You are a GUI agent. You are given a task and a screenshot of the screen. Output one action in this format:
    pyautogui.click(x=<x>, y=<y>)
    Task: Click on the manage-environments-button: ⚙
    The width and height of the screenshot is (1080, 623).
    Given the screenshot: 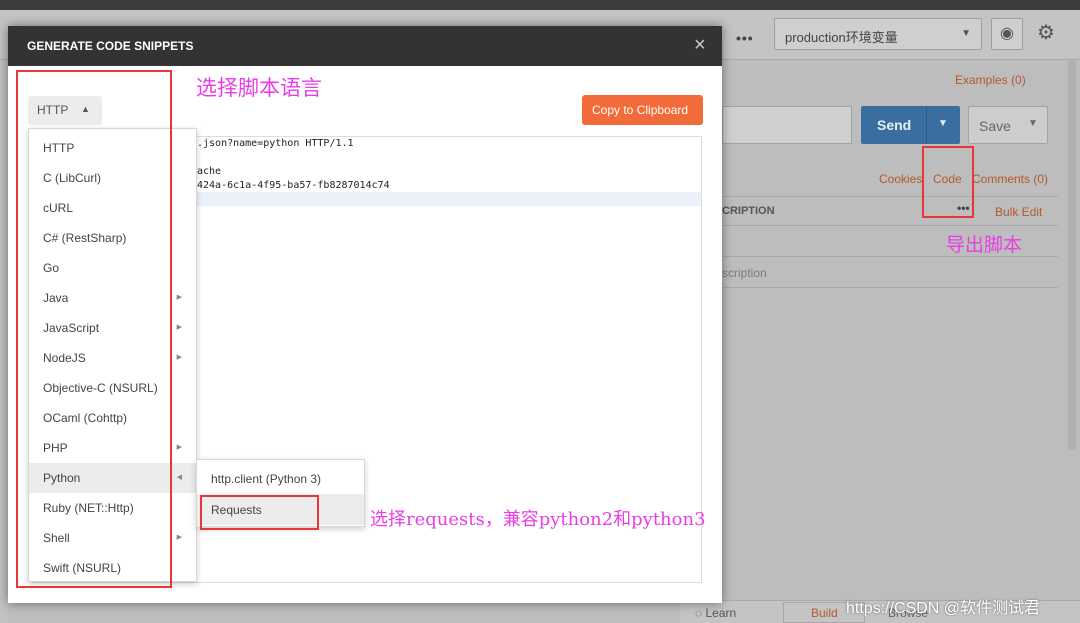 What is the action you would take?
    pyautogui.click(x=1046, y=34)
    